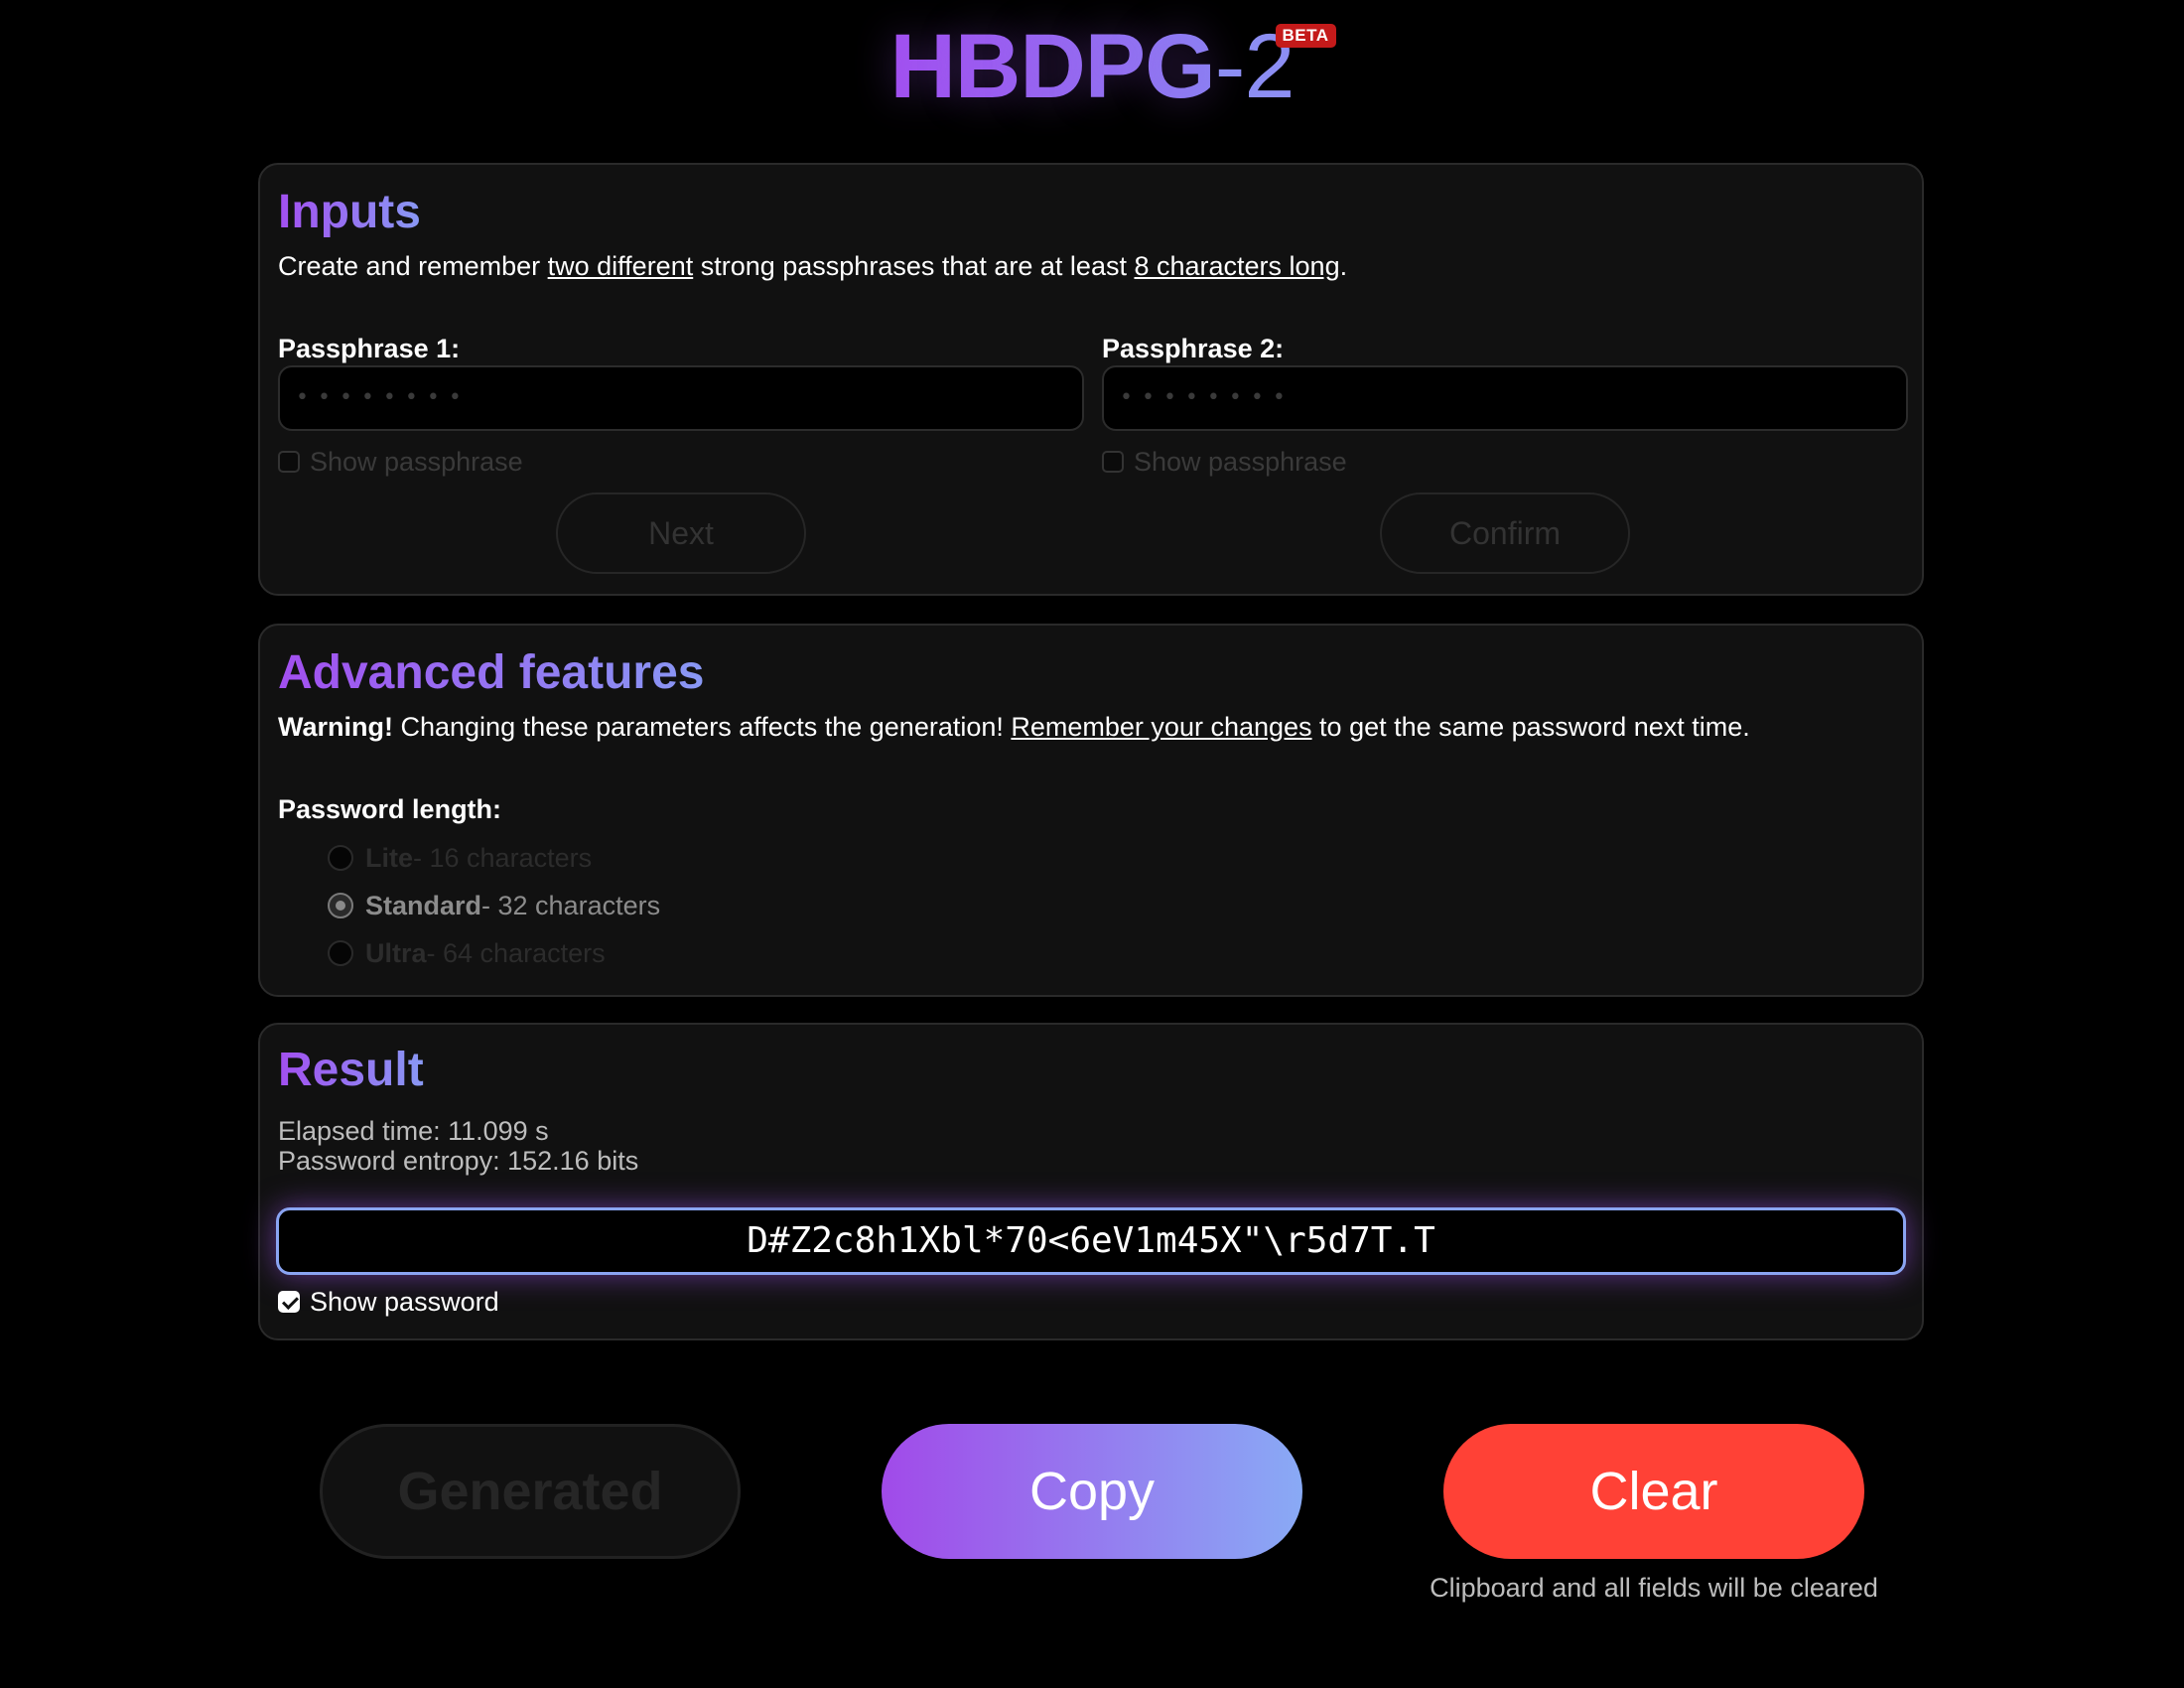  Describe the element at coordinates (1654, 1588) in the screenshot. I see `clear-note: Clipboard and all fields will be cleared` at that location.